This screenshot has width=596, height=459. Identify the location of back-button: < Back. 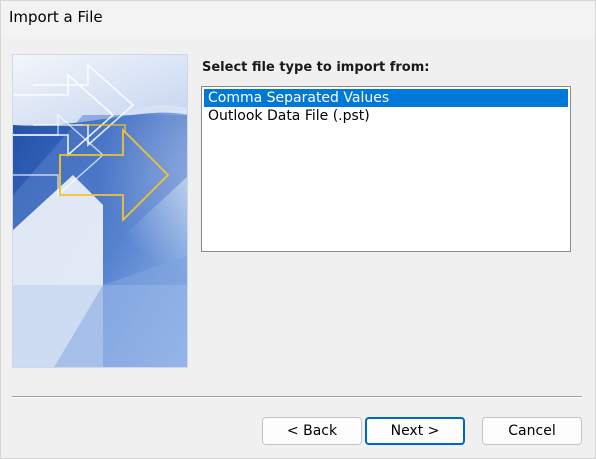
(312, 431).